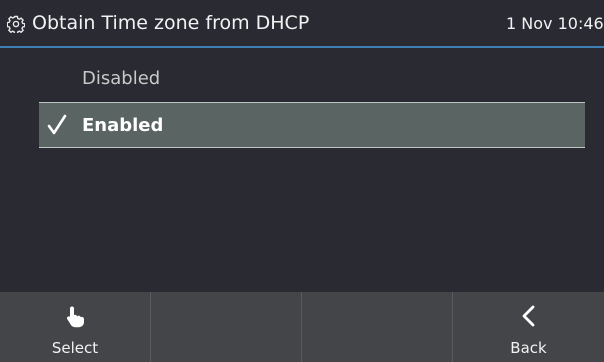  What do you see at coordinates (16, 24) in the screenshot?
I see `gear-icon` at bounding box center [16, 24].